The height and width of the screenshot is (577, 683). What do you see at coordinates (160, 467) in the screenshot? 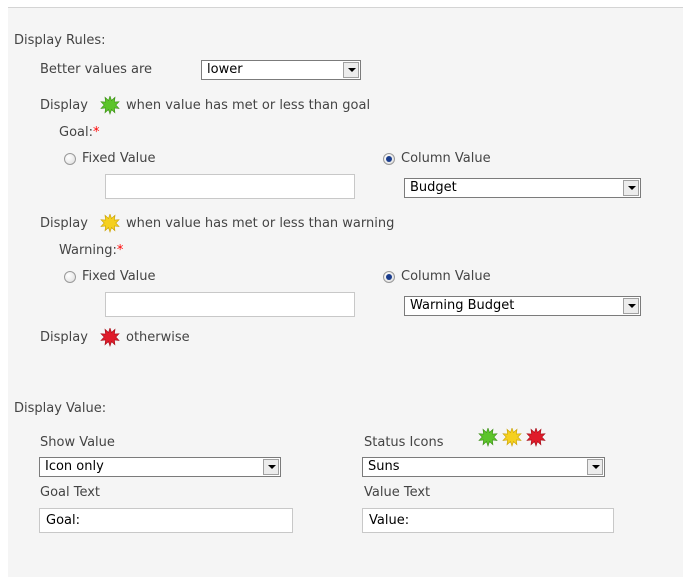
I see `show-value-select: Icon only` at bounding box center [160, 467].